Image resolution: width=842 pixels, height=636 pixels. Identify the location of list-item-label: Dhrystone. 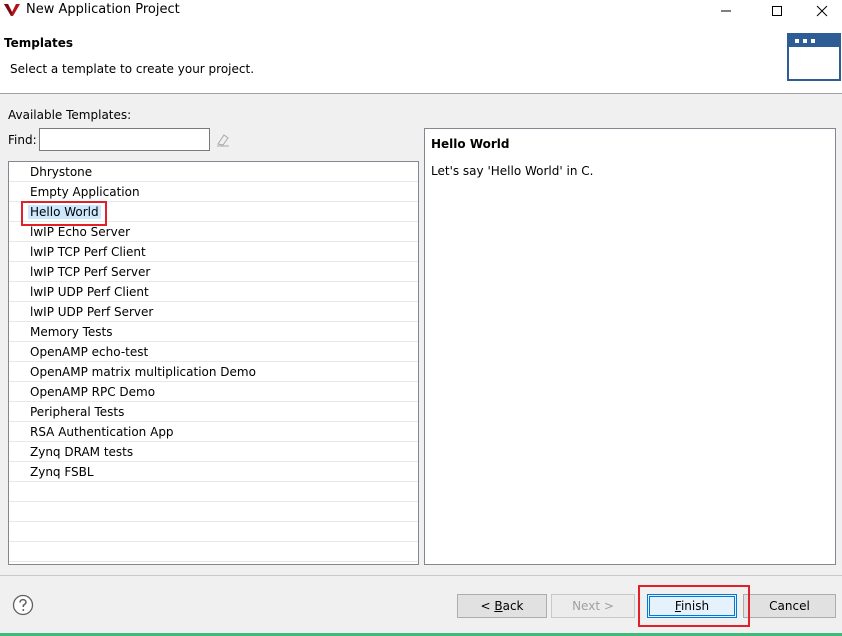
(61, 172).